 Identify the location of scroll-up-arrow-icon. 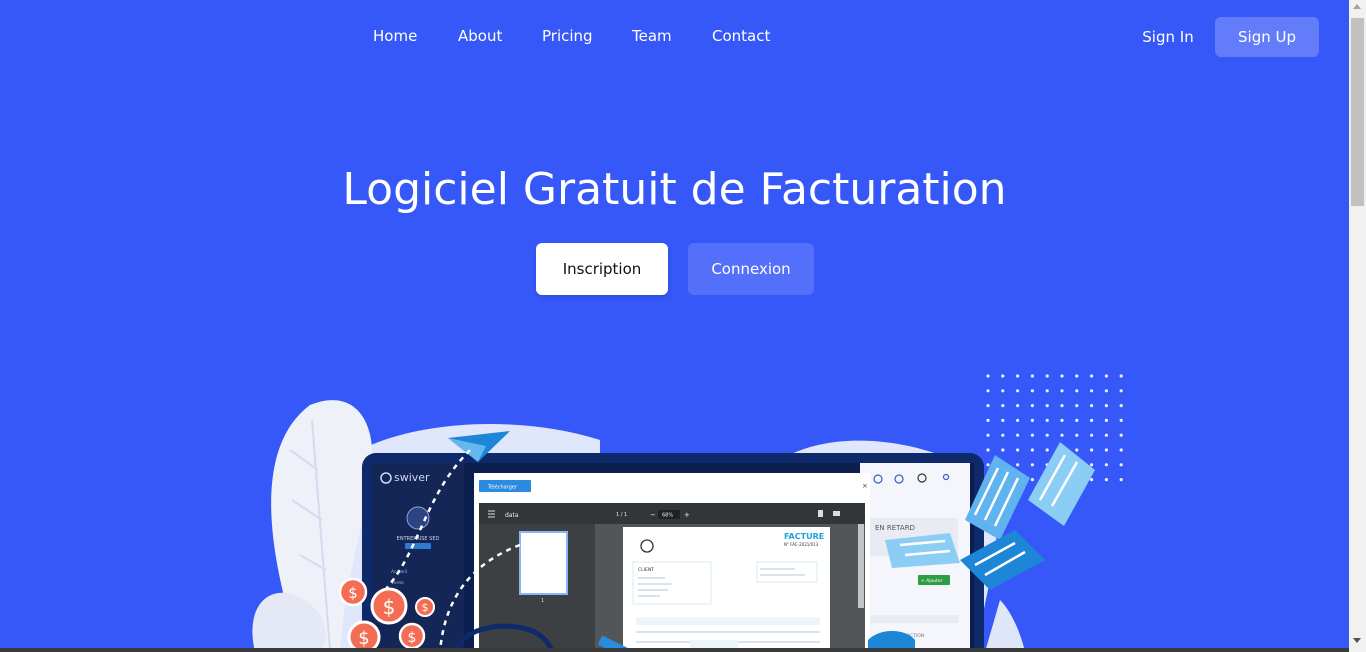
(1357, 6).